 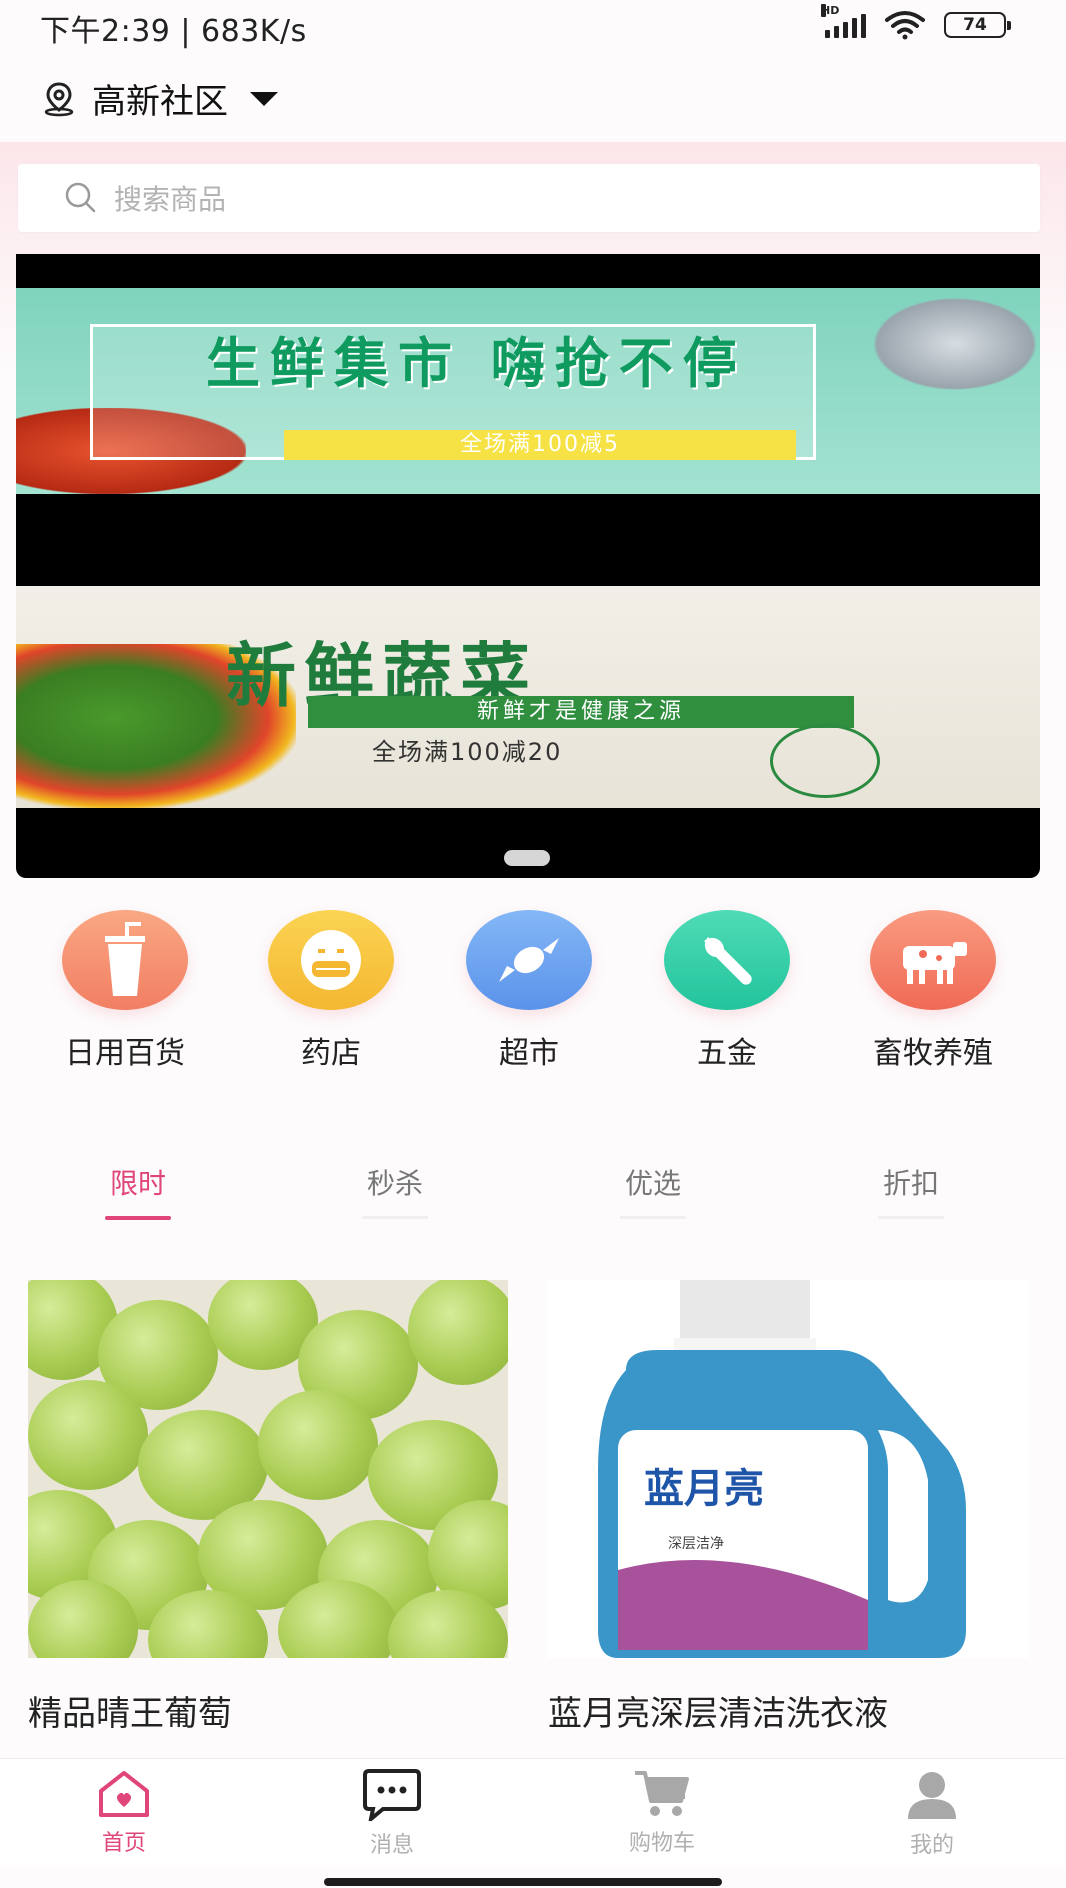 What do you see at coordinates (540, 445) in the screenshot?
I see `banner-promo: 全场满100减5` at bounding box center [540, 445].